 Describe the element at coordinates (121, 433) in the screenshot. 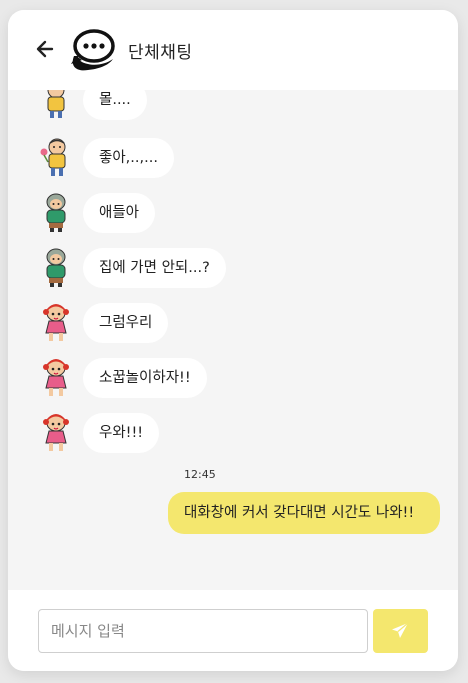

I see `message-bubble: 우와!!!` at that location.